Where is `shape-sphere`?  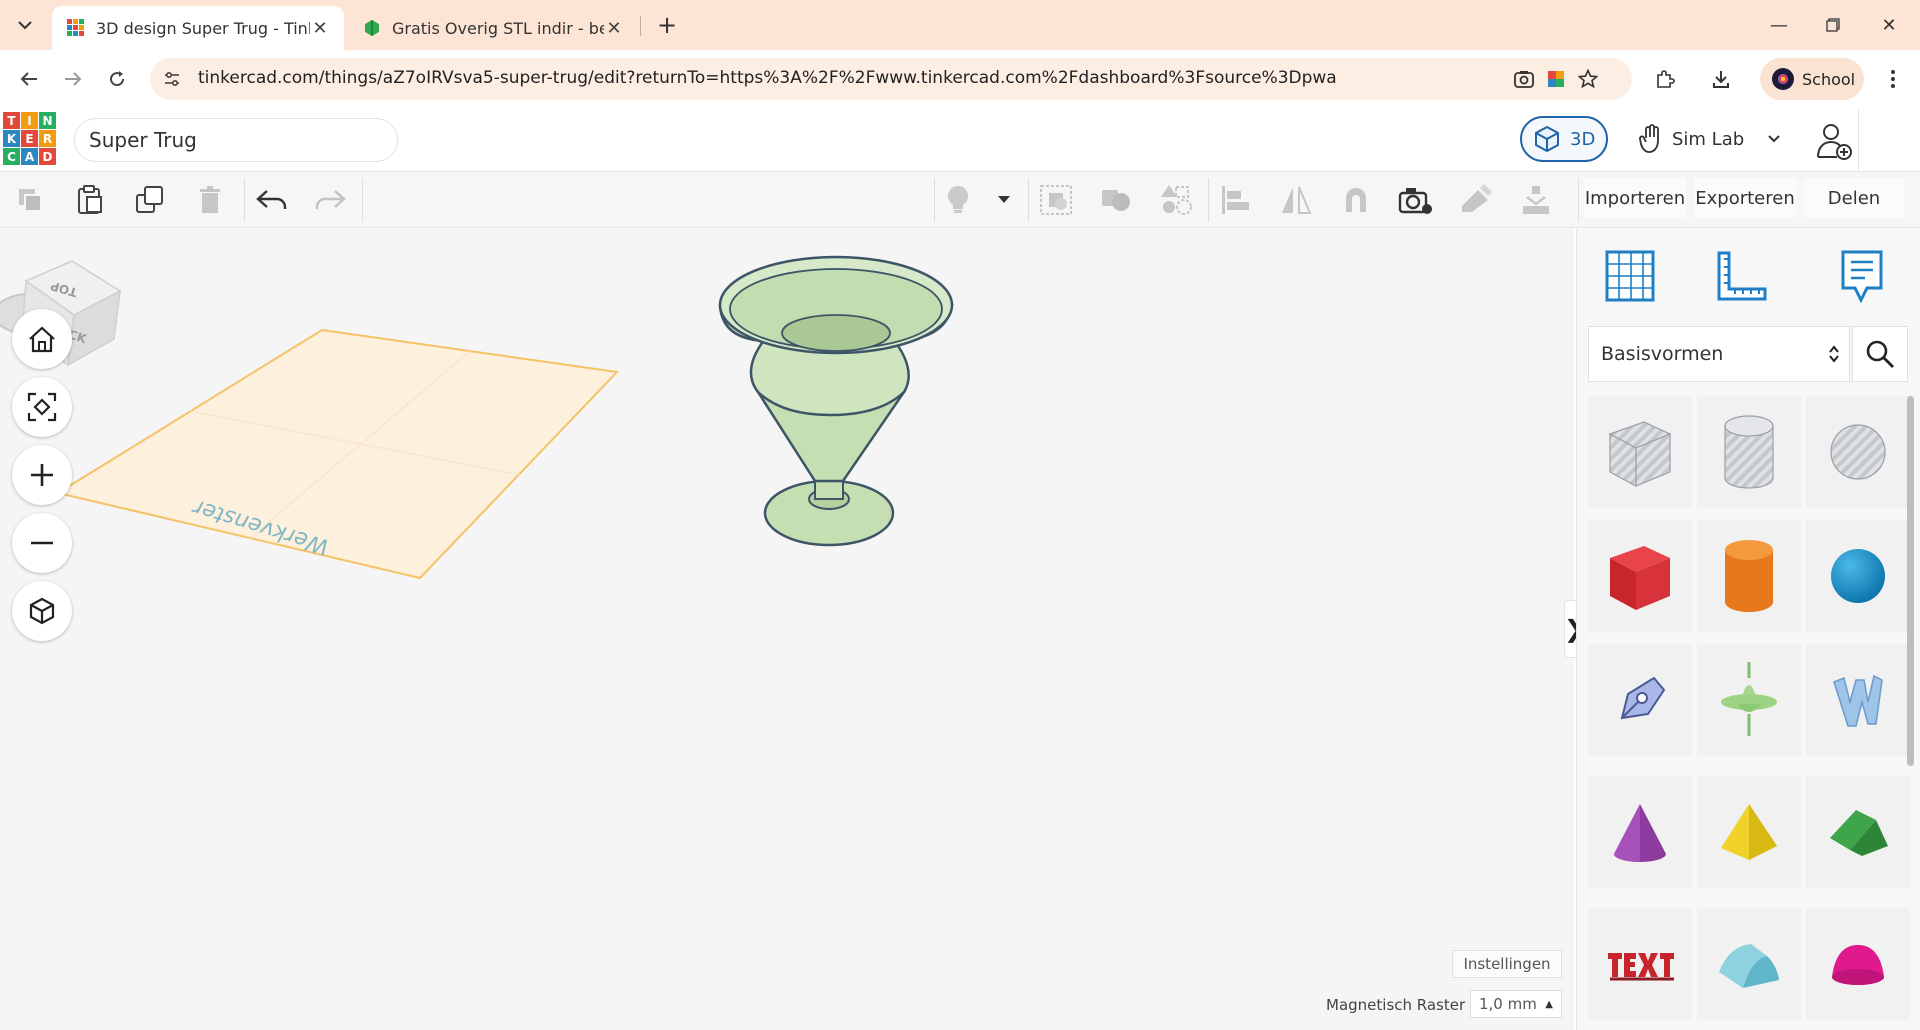 shape-sphere is located at coordinates (1858, 576).